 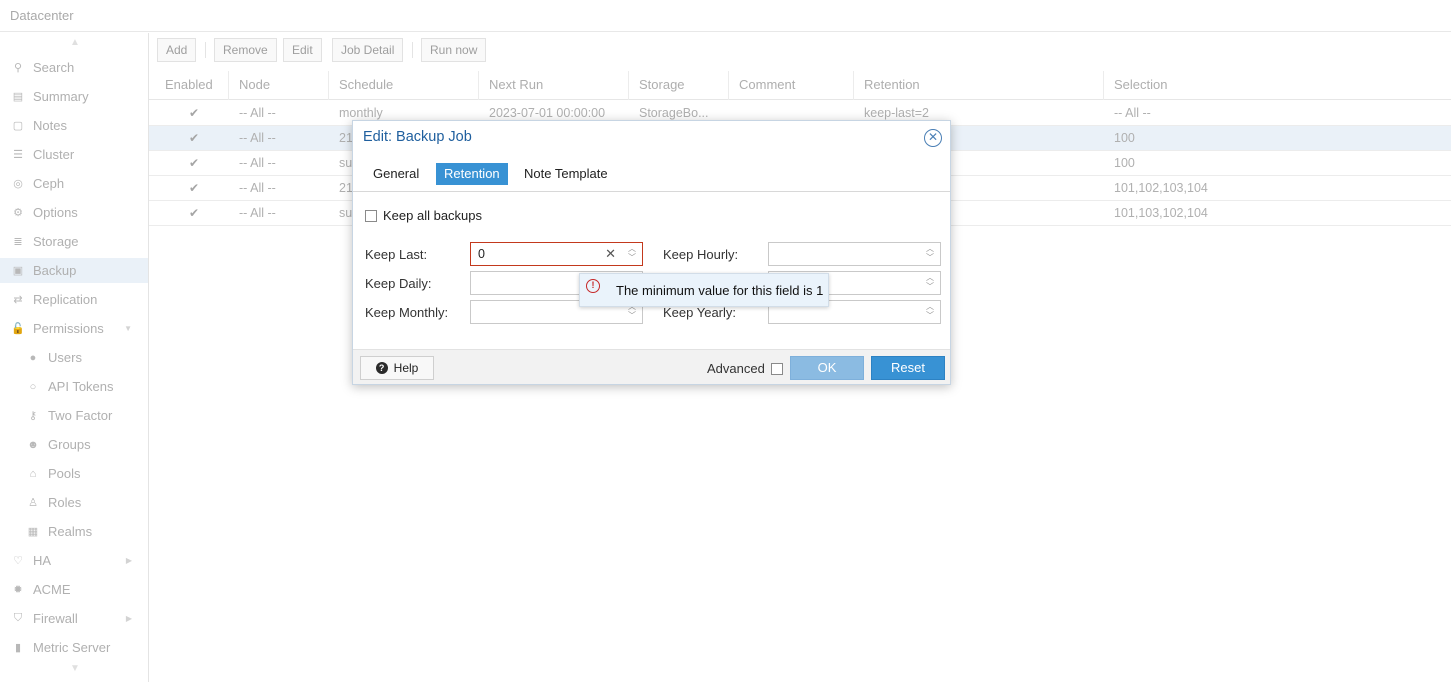 I want to click on scroll-down-icon: ▼, so click(x=75, y=668).